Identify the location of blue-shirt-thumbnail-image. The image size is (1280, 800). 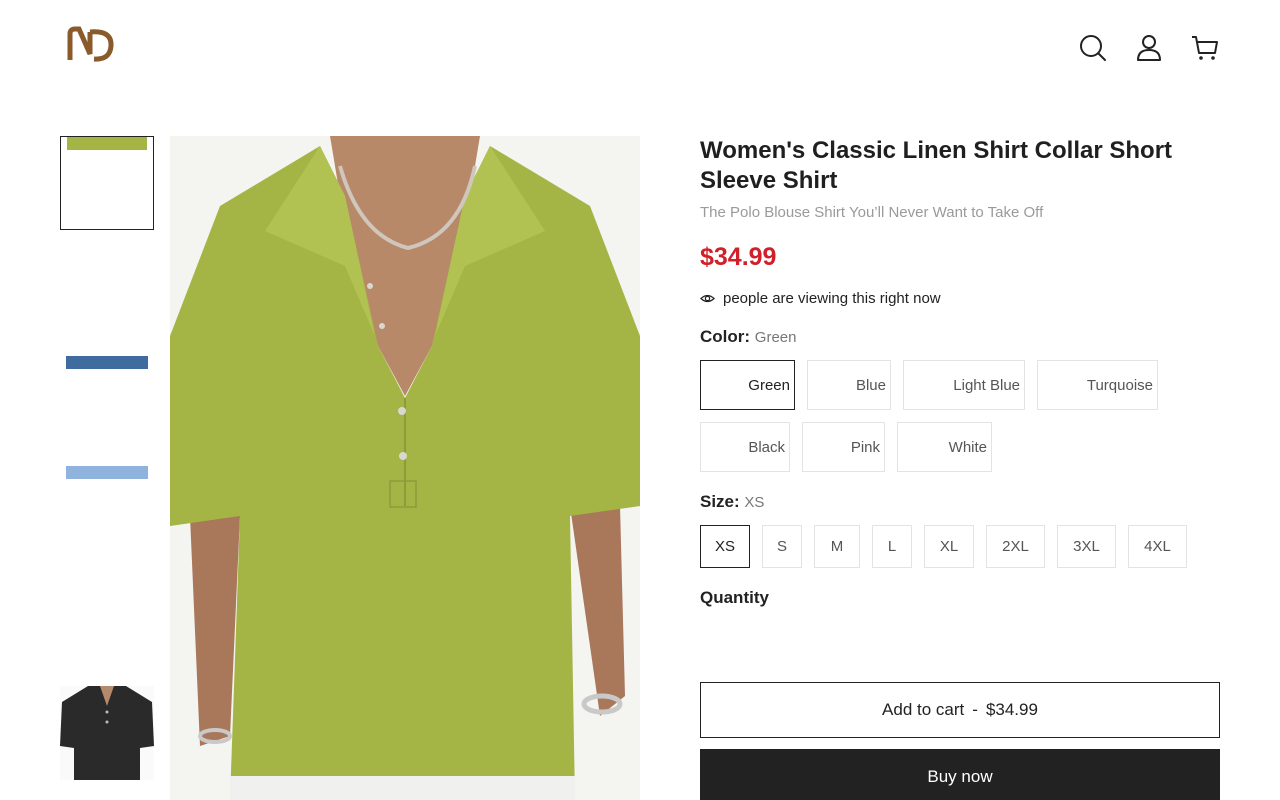
(107, 362).